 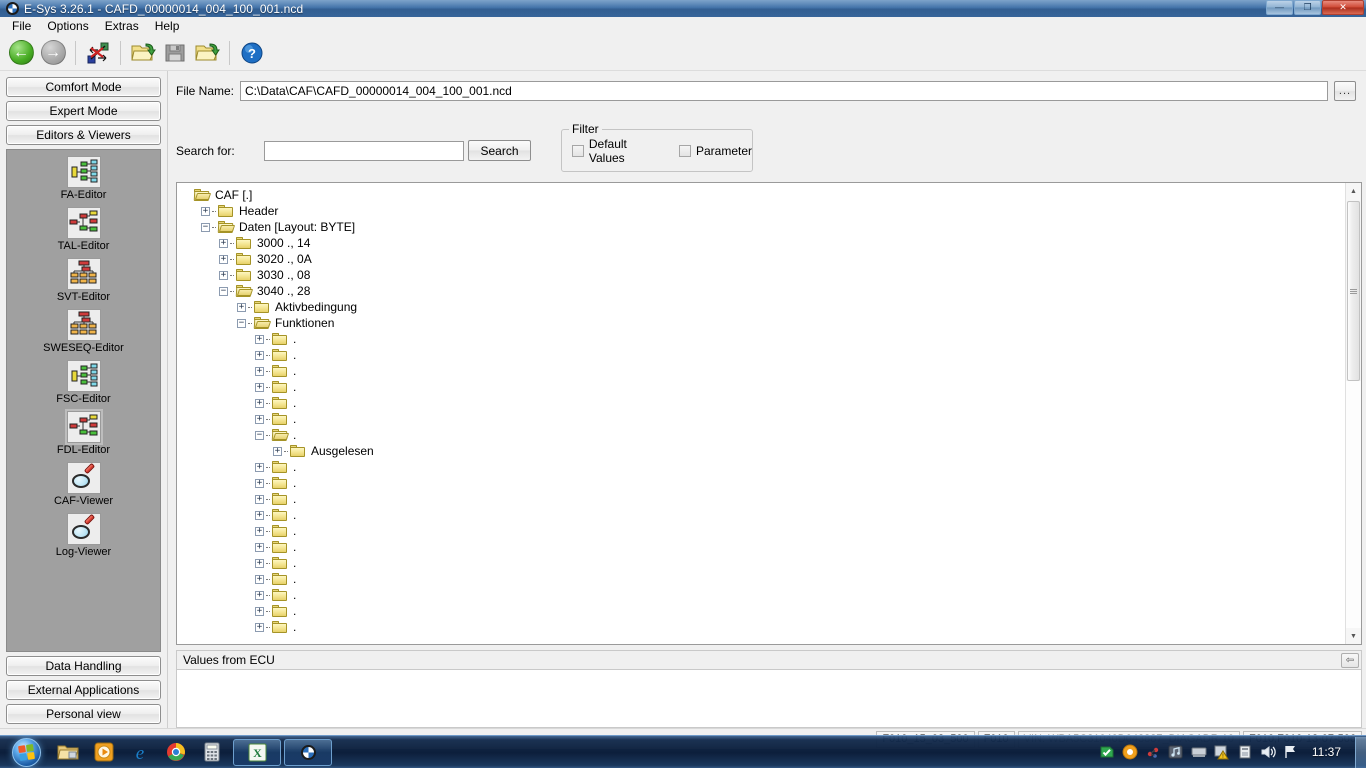 What do you see at coordinates (21, 53) in the screenshot?
I see `back-button: ←` at bounding box center [21, 53].